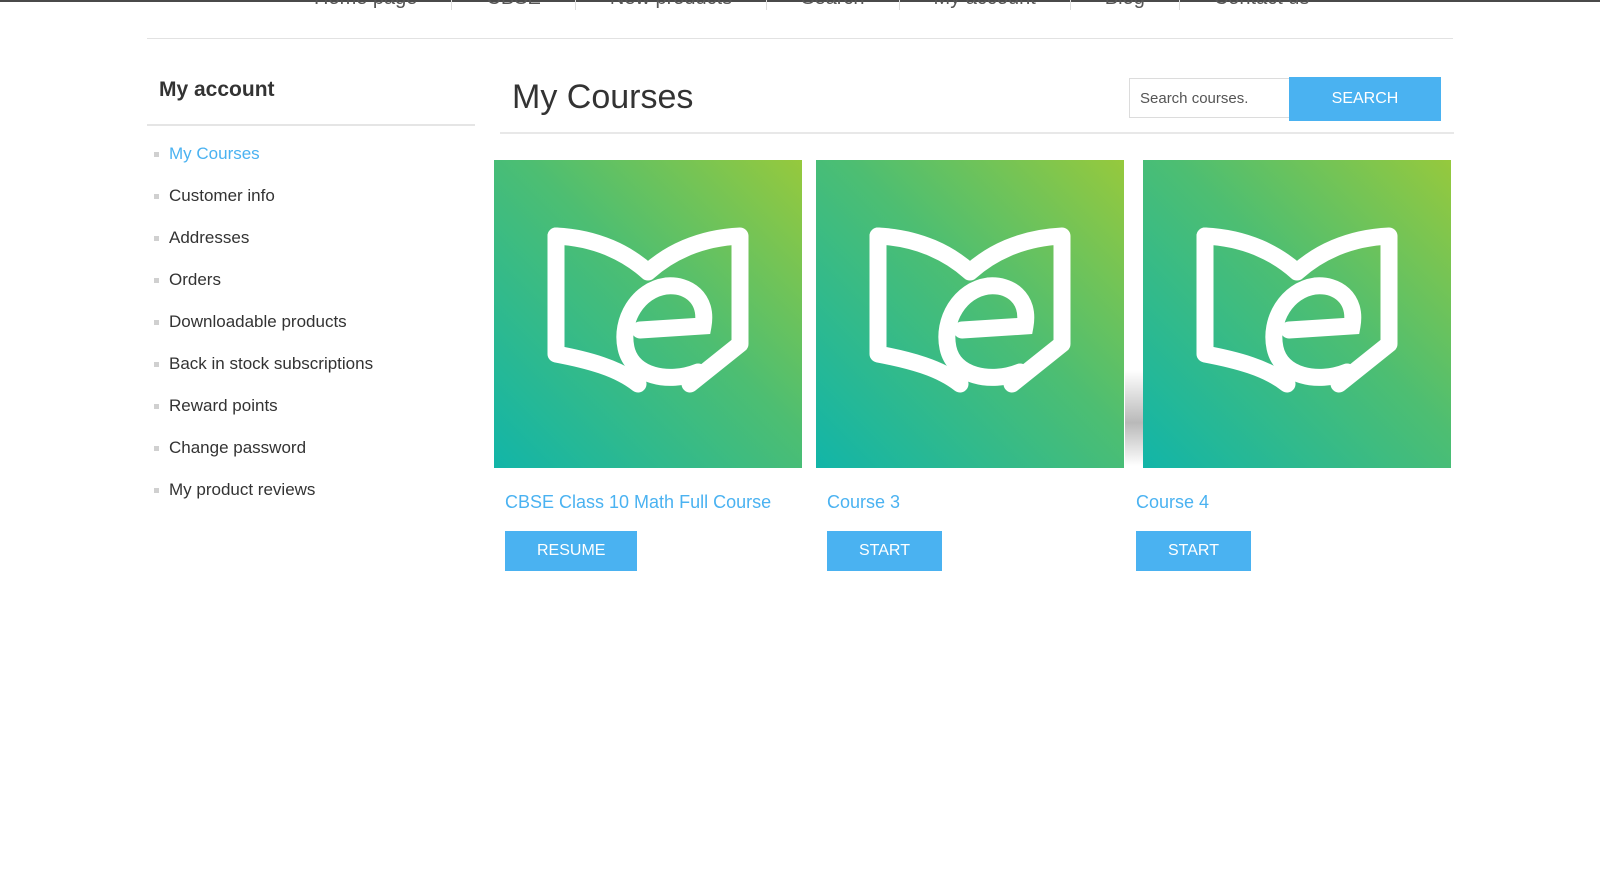 This screenshot has width=1600, height=874. What do you see at coordinates (242, 489) in the screenshot?
I see `sidebar-item-label: My product reviews` at bounding box center [242, 489].